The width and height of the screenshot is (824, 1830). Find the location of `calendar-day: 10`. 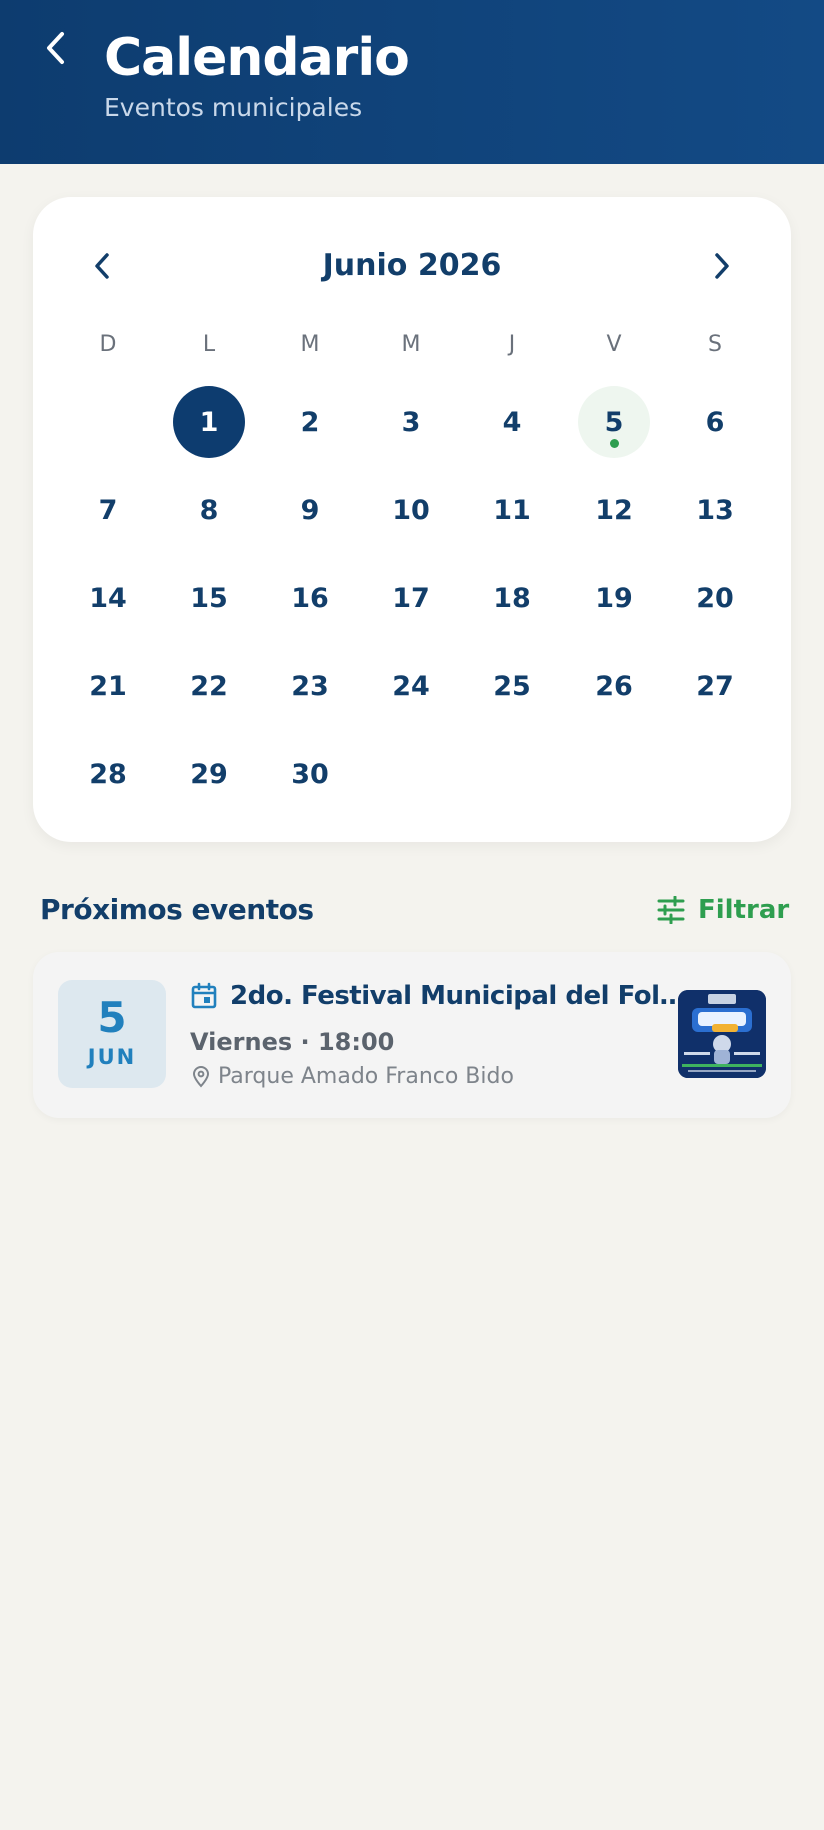

calendar-day: 10 is located at coordinates (411, 510).